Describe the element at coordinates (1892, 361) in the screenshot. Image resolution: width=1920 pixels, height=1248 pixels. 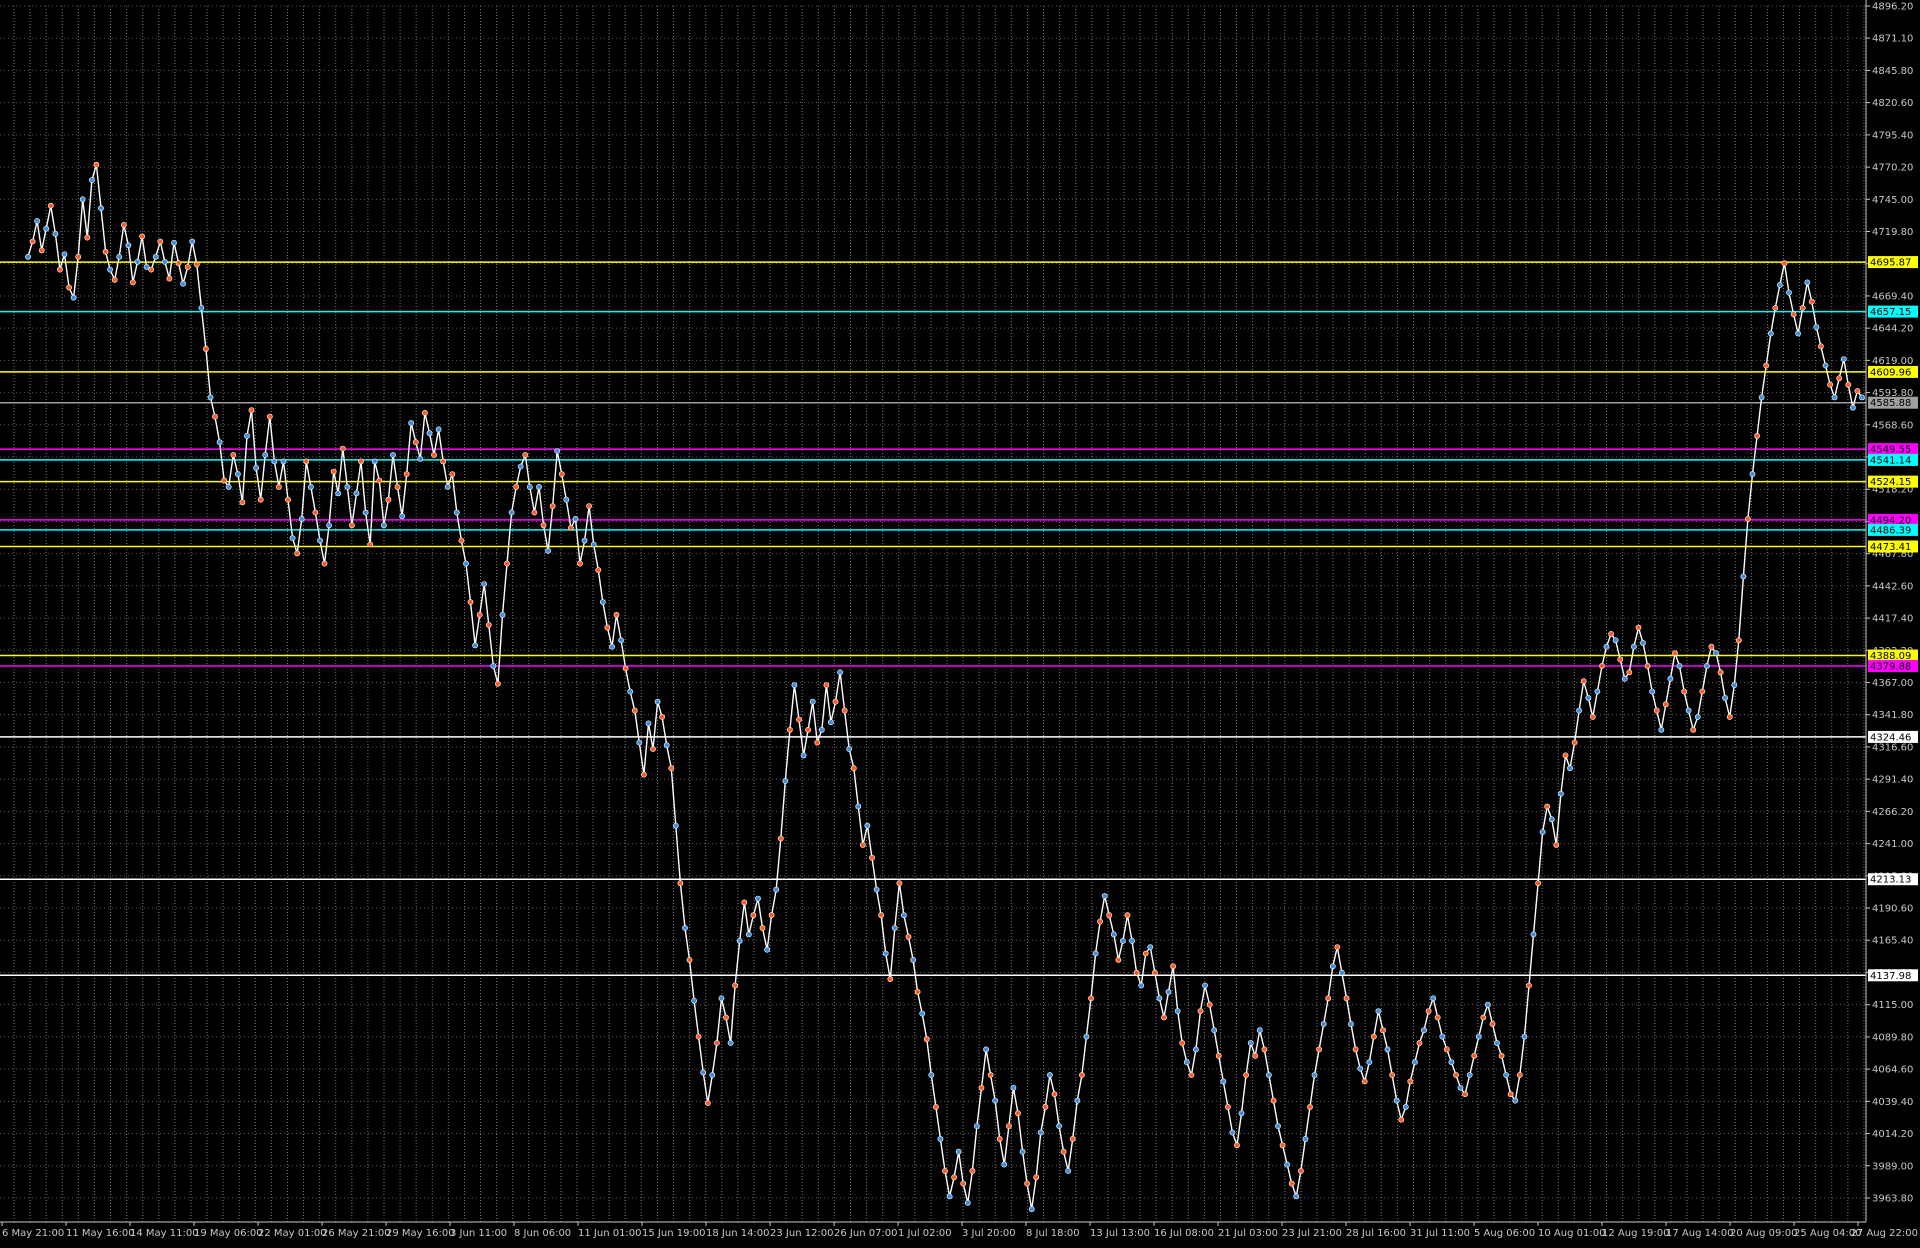
I see `price-tick-label: 4619.00` at that location.